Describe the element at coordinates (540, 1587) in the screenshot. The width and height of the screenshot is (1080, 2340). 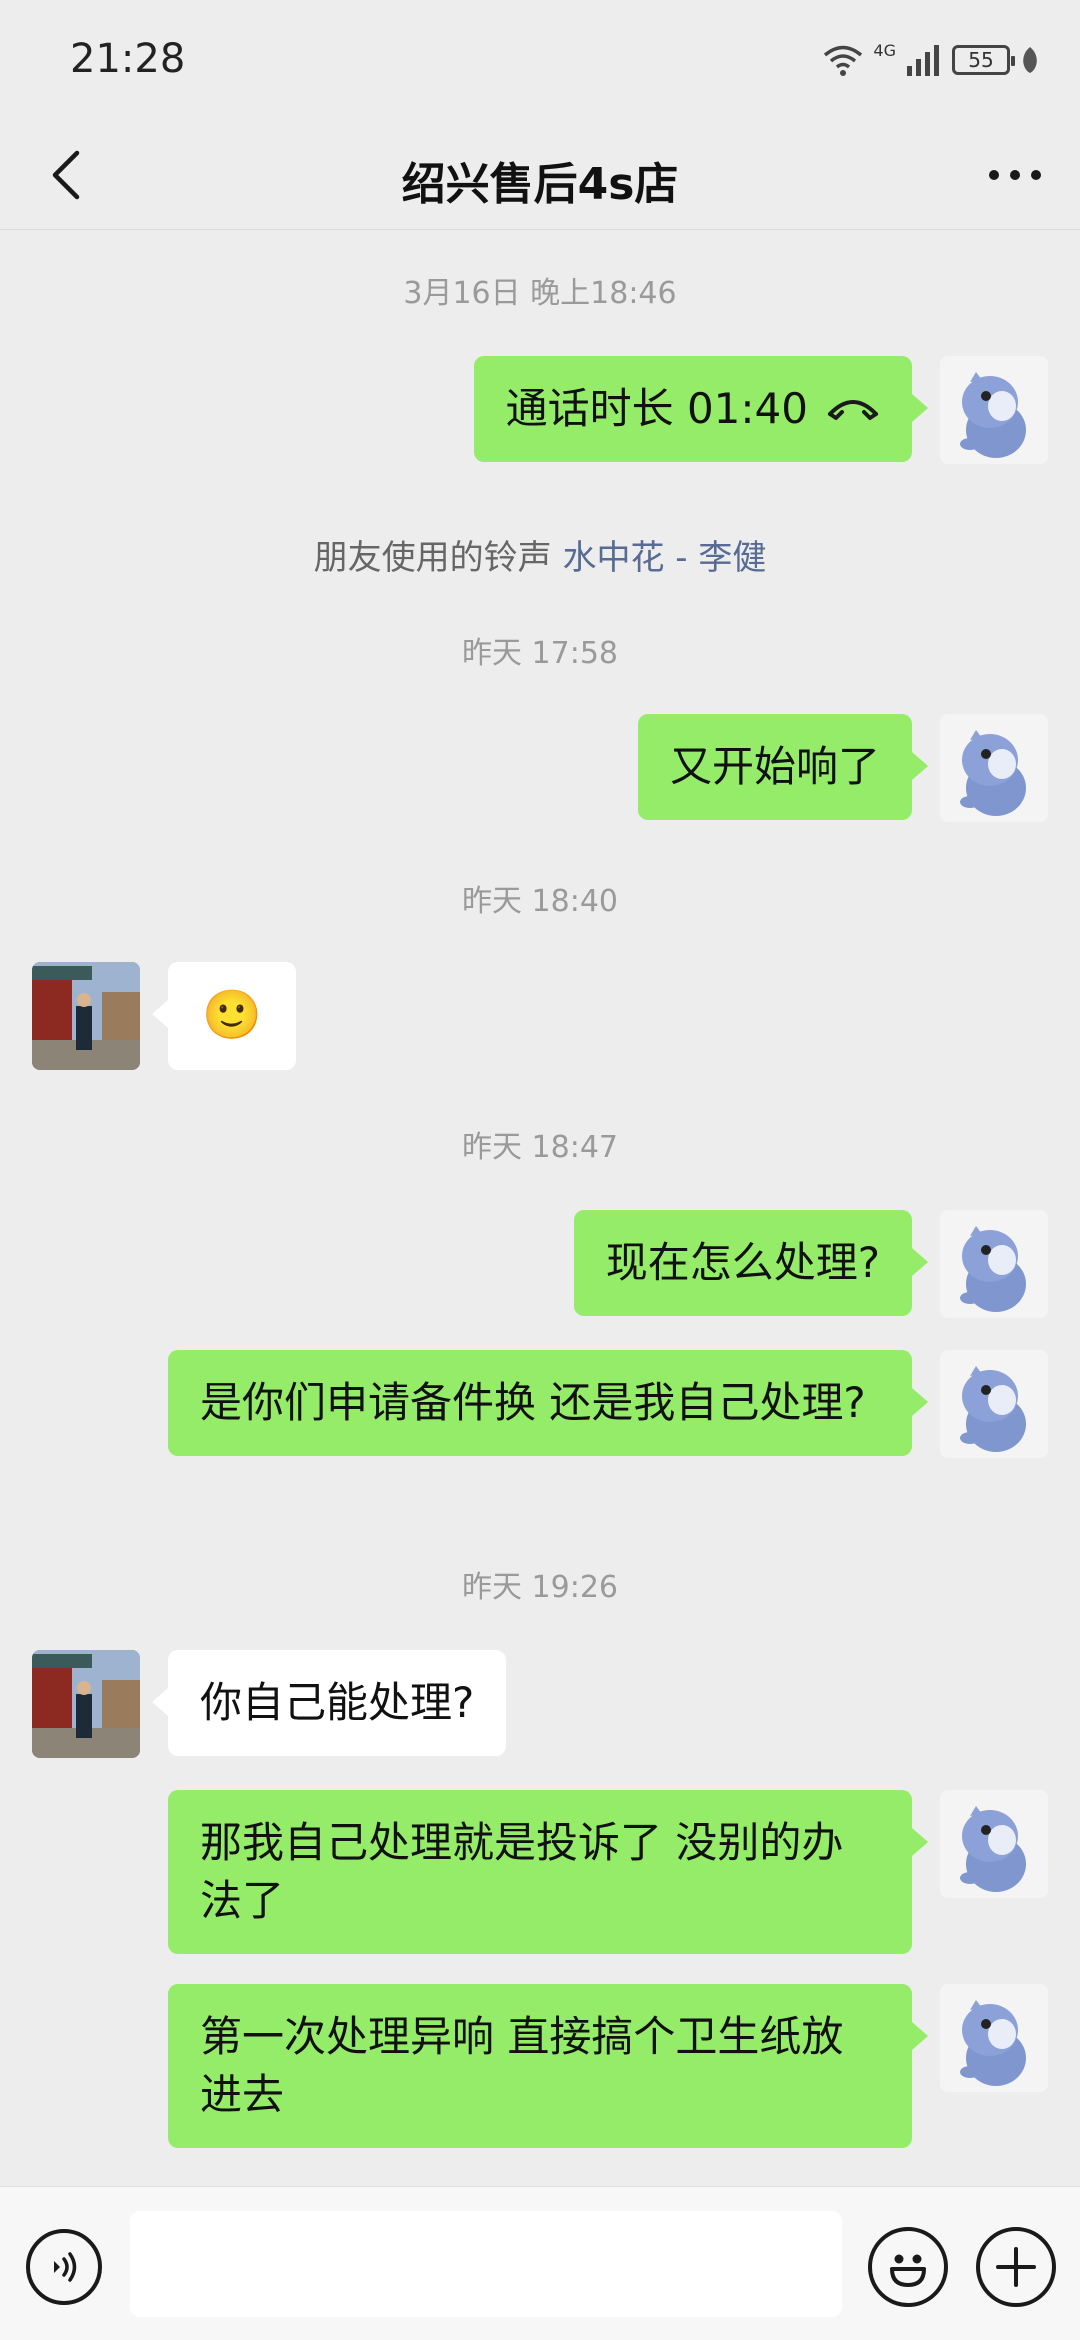
I see `timestamp: 昨天 19:26` at that location.